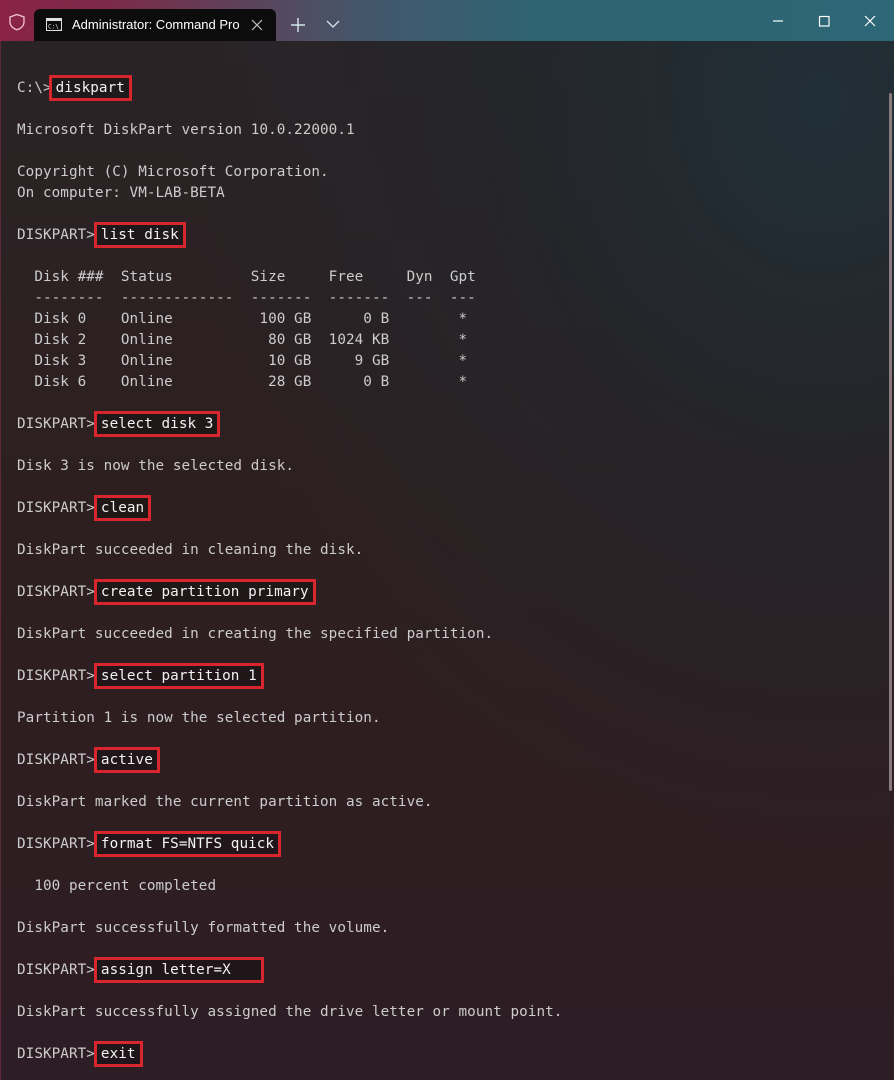 The image size is (894, 1080). Describe the element at coordinates (90, 88) in the screenshot. I see `command-diskpart: diskpart` at that location.